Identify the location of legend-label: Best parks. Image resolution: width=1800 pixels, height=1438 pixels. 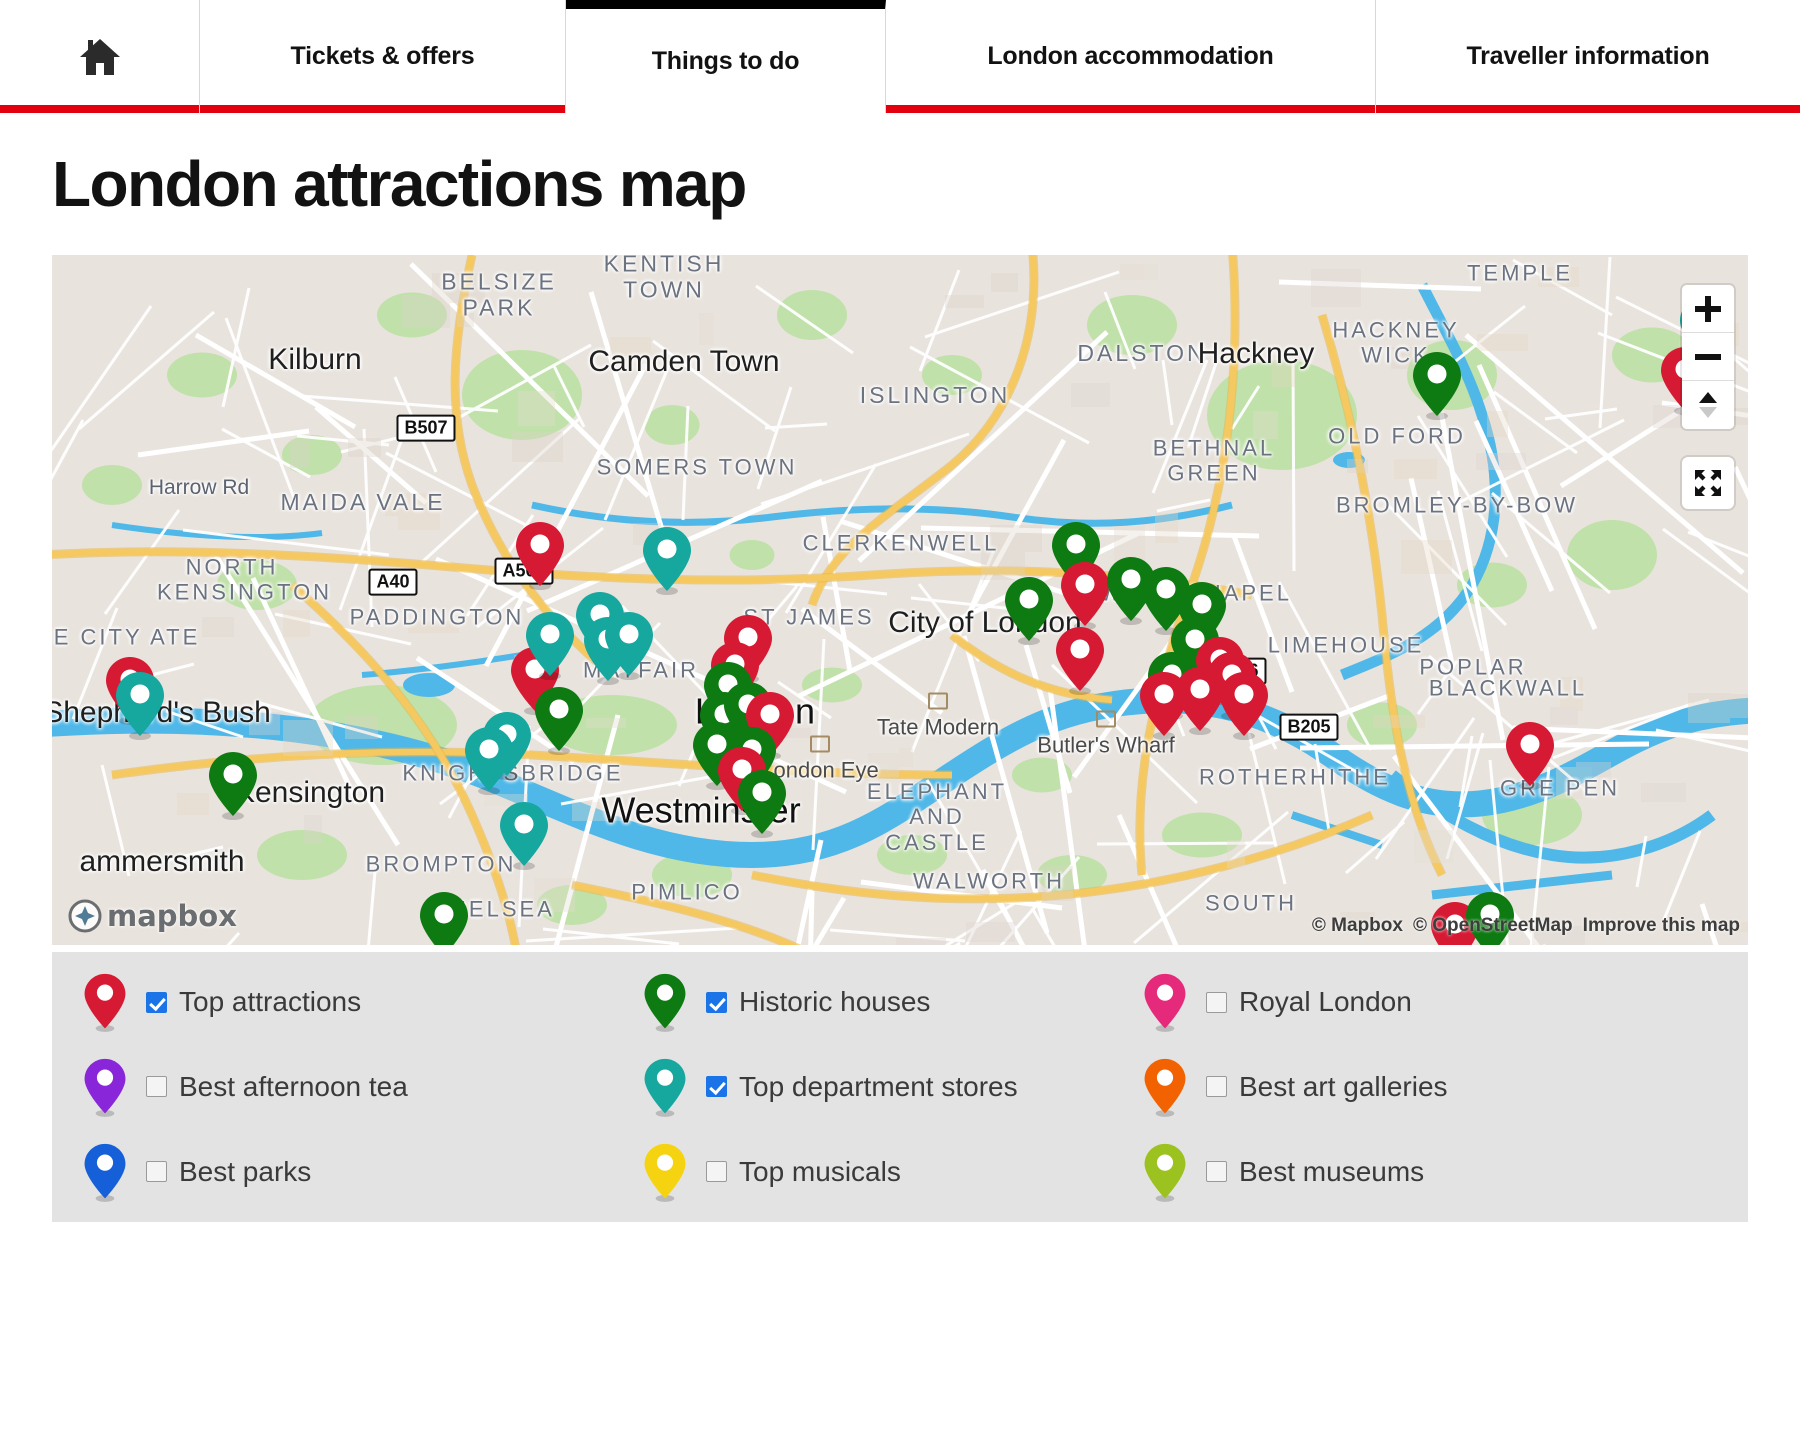
(245, 1171).